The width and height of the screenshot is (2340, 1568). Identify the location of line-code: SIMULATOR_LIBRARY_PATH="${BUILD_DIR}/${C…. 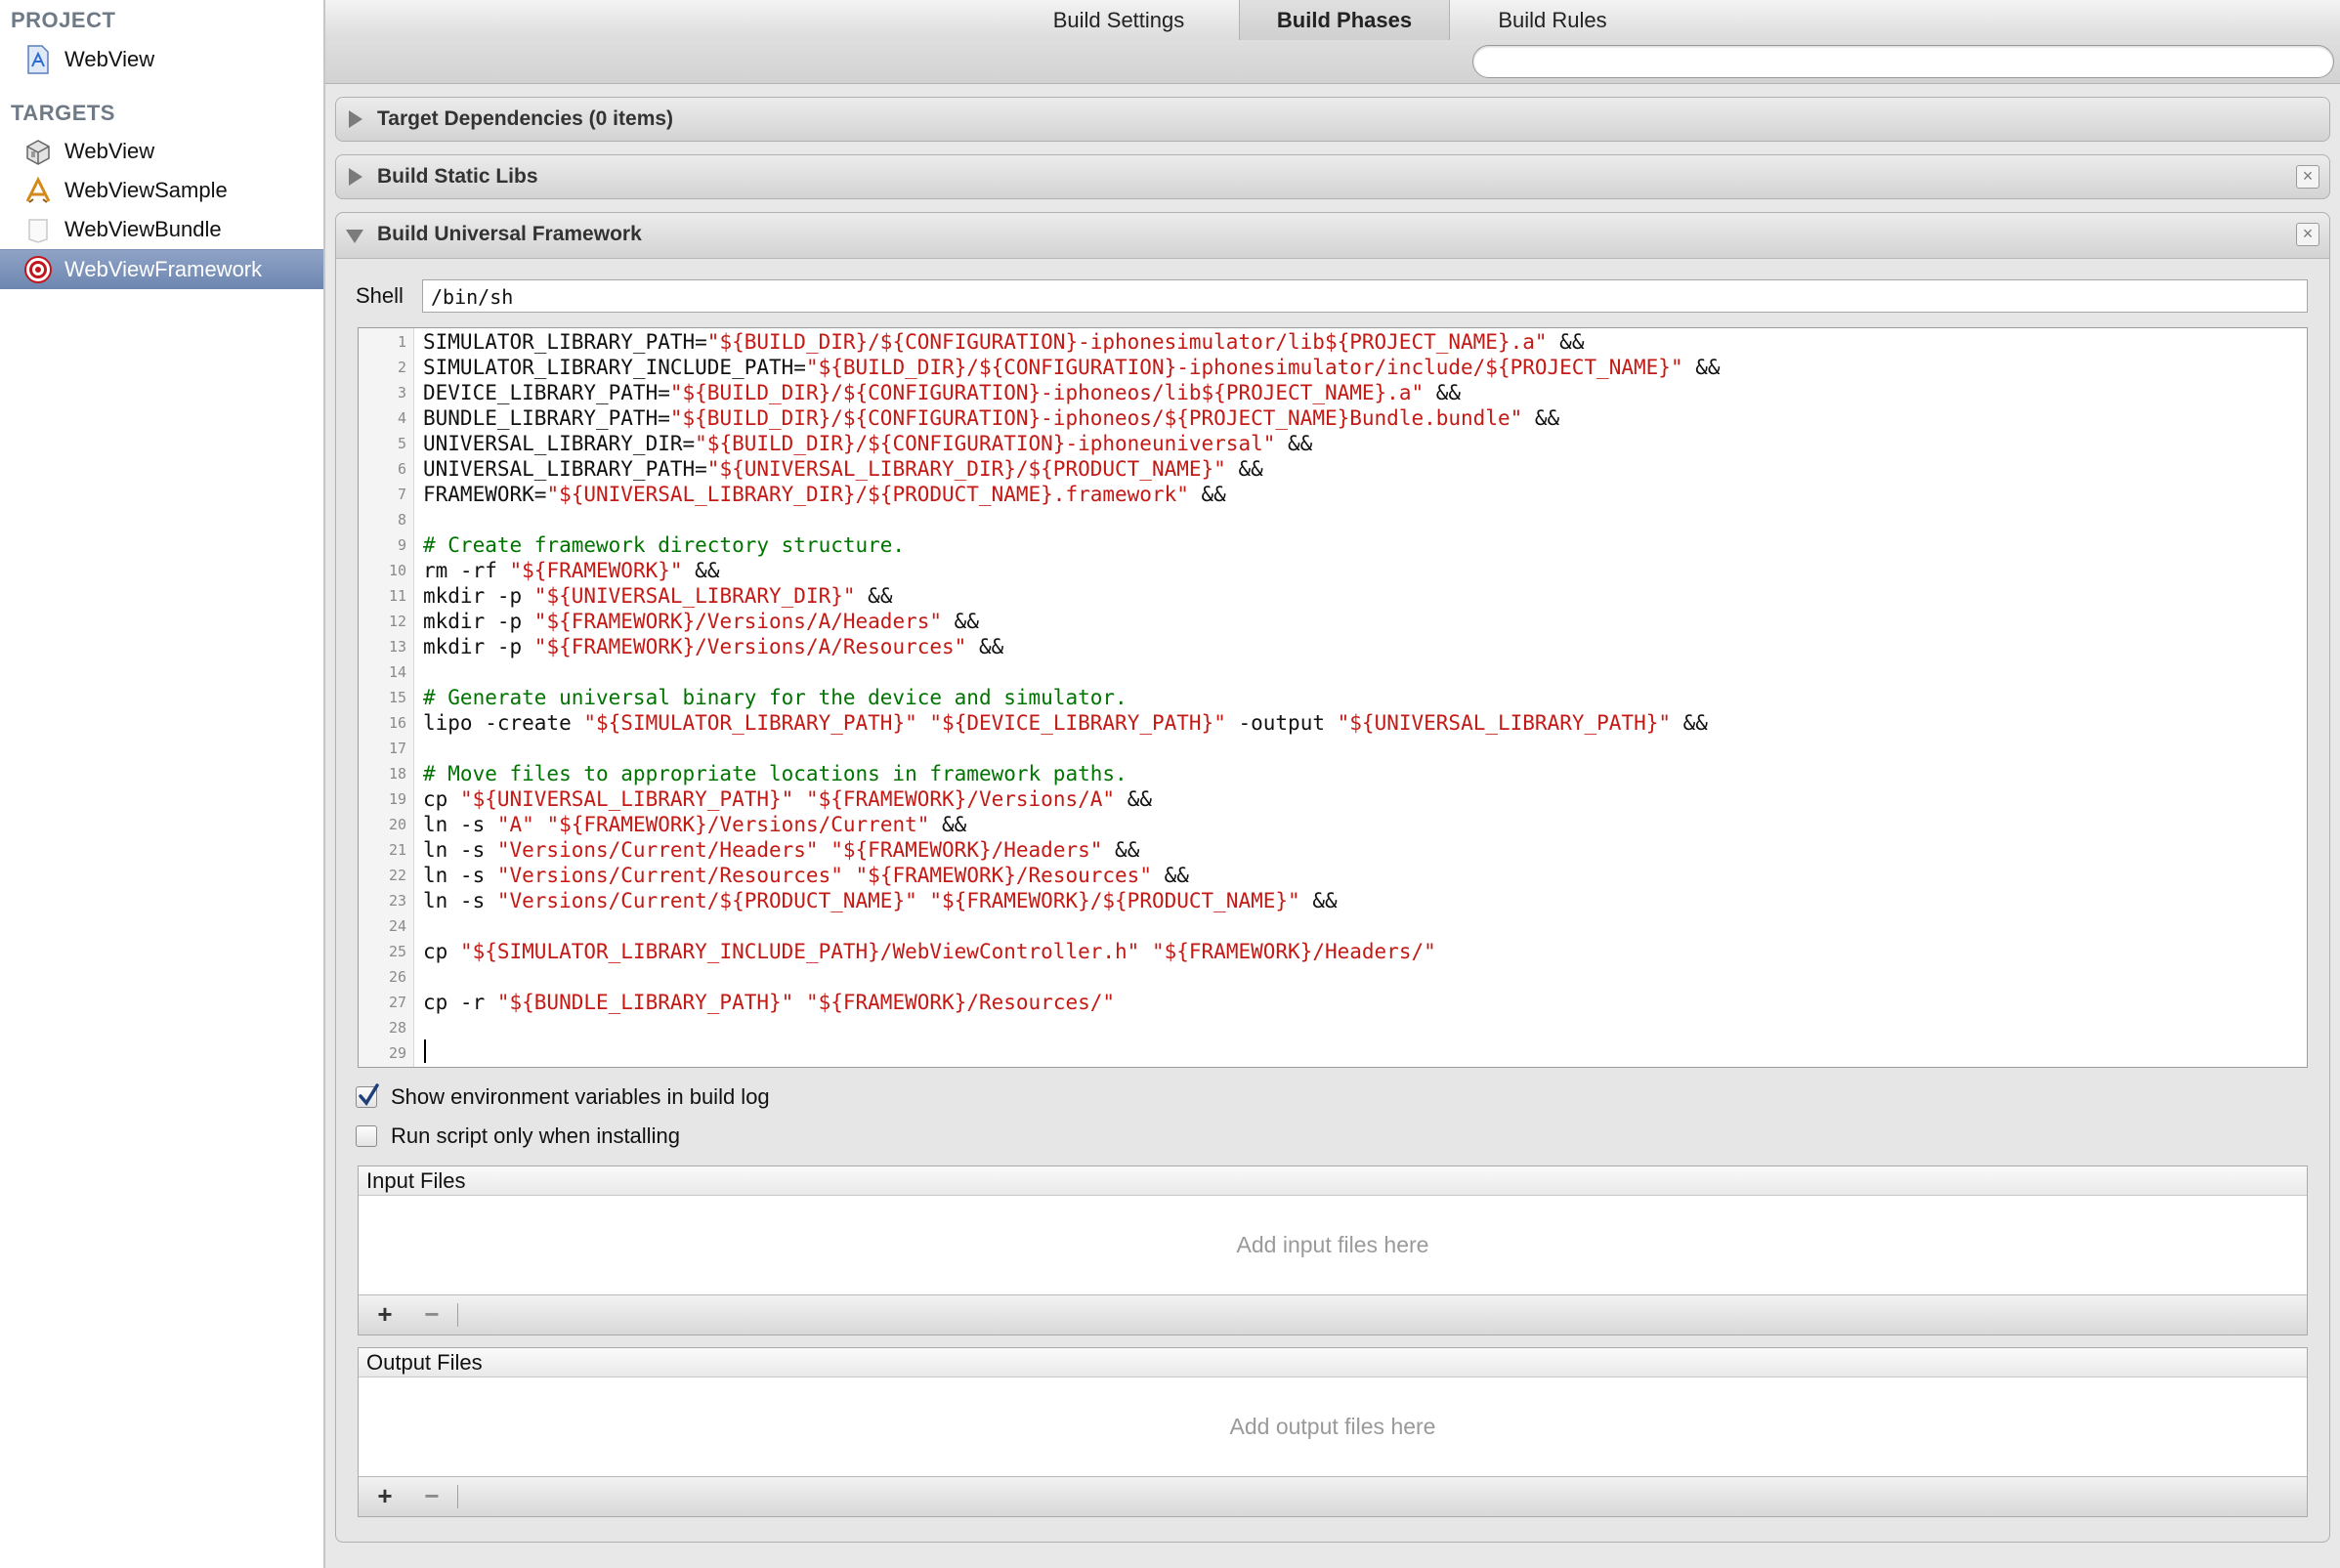
(1003, 342).